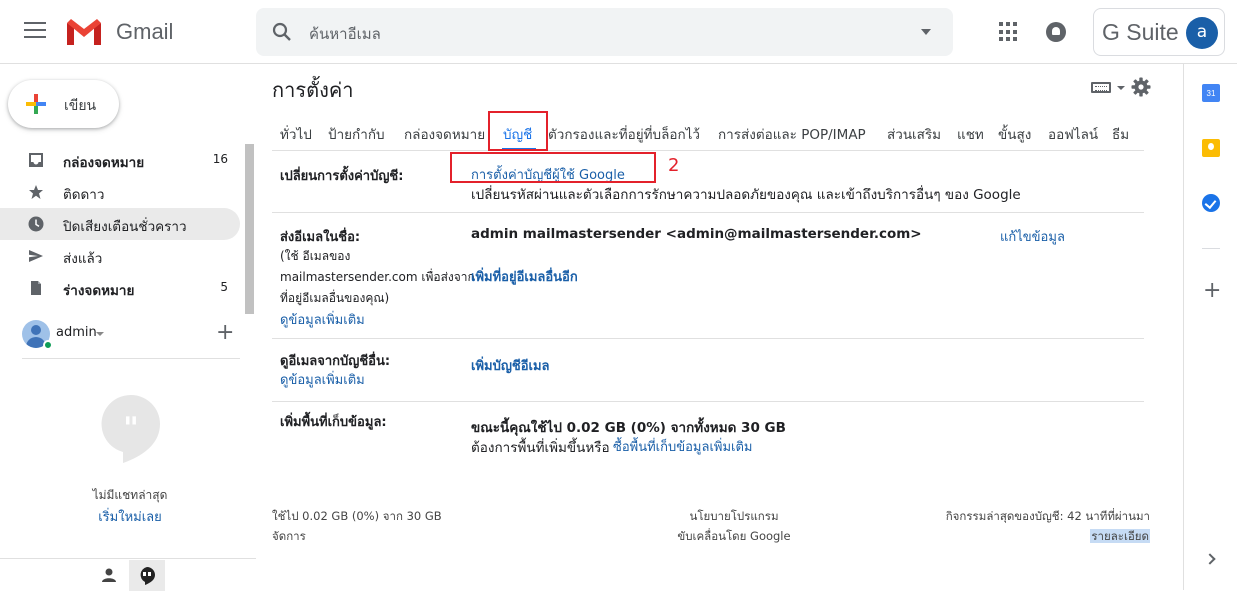 This screenshot has height=591, width=1237. Describe the element at coordinates (342, 176) in the screenshot. I see `row-label: เปลี่ยนการตั้งค่าบัญชี:` at that location.